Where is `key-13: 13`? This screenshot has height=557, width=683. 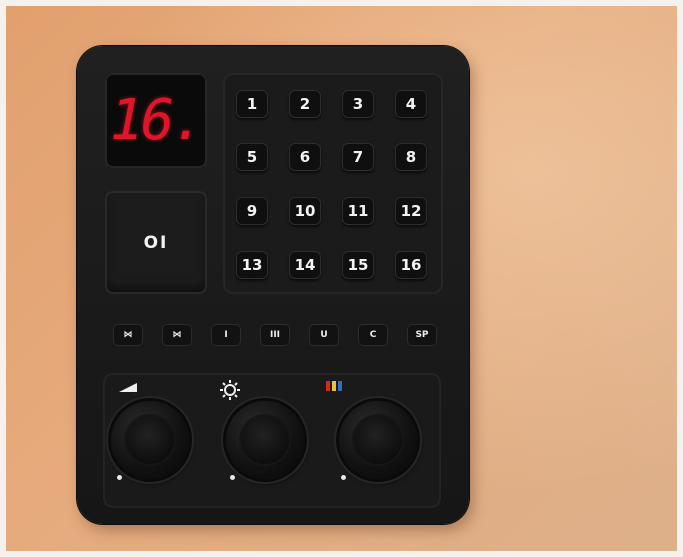 key-13: 13 is located at coordinates (252, 265).